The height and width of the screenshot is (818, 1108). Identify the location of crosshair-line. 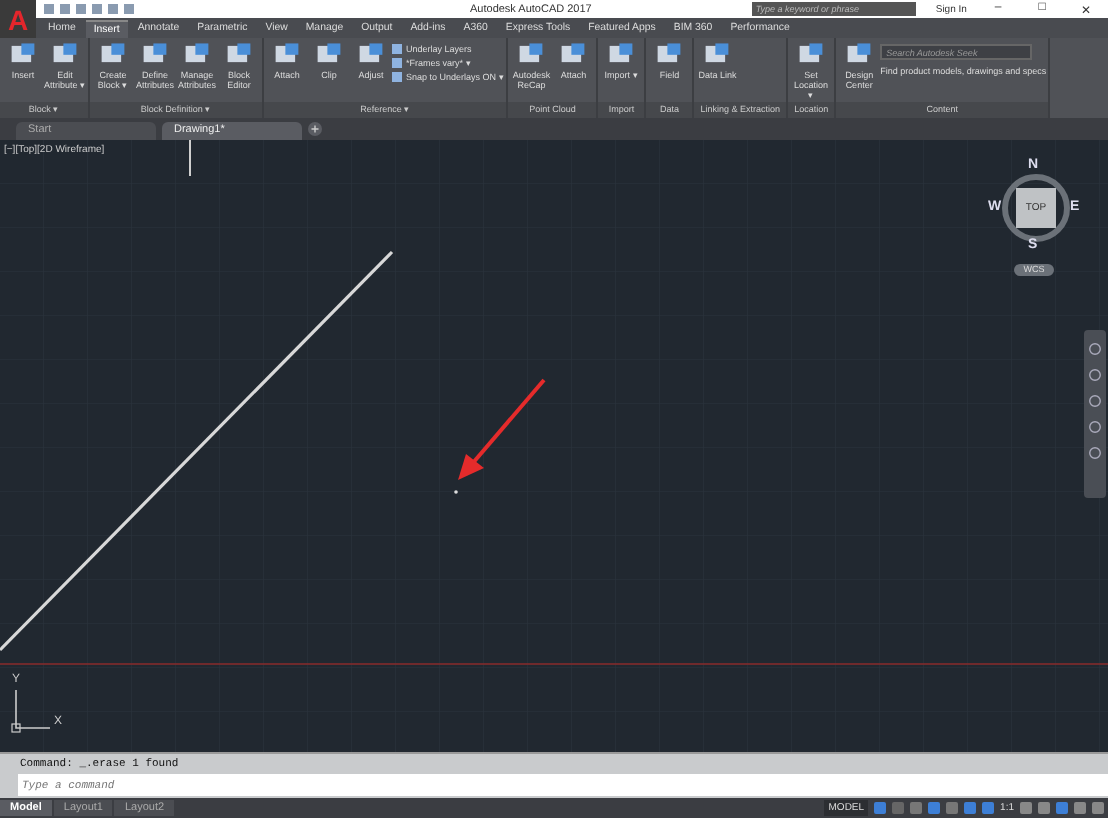
(190, 158).